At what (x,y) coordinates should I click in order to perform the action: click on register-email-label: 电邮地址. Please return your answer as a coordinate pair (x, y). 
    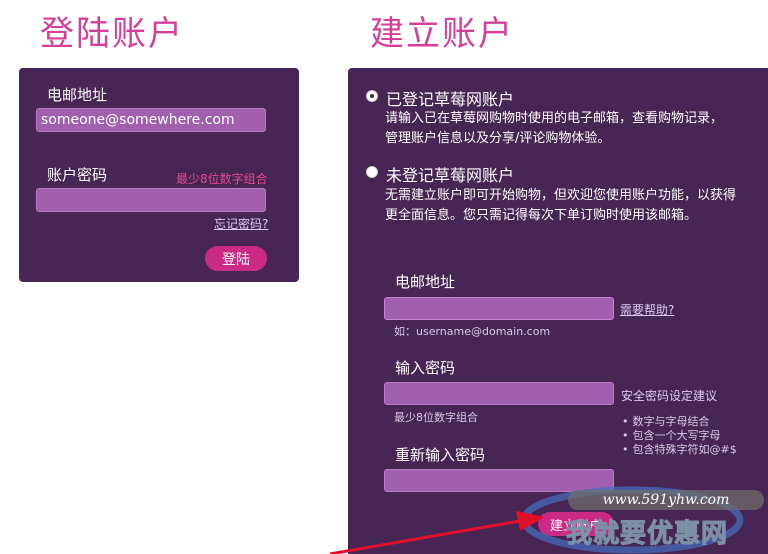
    Looking at the image, I should click on (425, 282).